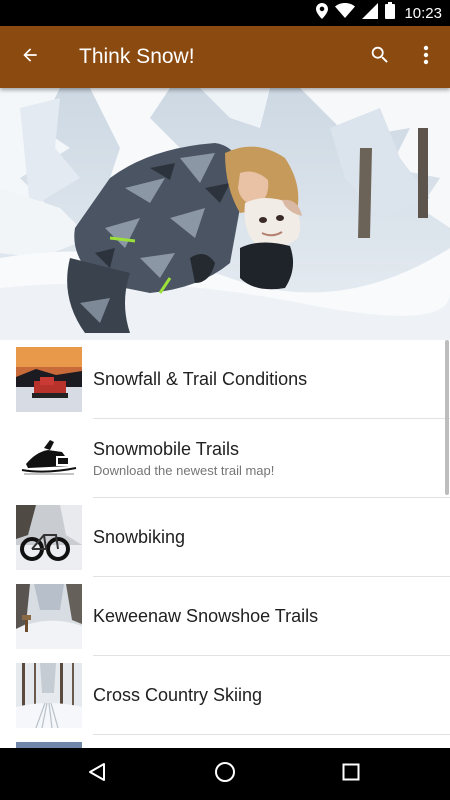 This screenshot has height=800, width=450. I want to click on list-item-text: Keweenaw Snowshoe Trails, so click(266, 616).